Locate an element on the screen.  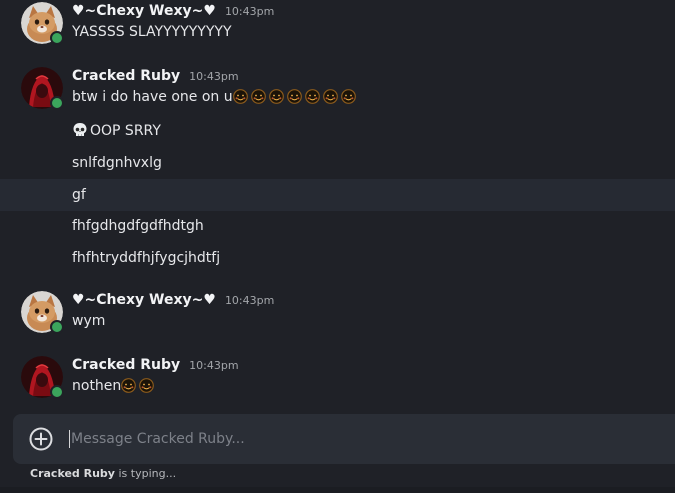
message-text-content: OOP SRRY is located at coordinates (125, 131).